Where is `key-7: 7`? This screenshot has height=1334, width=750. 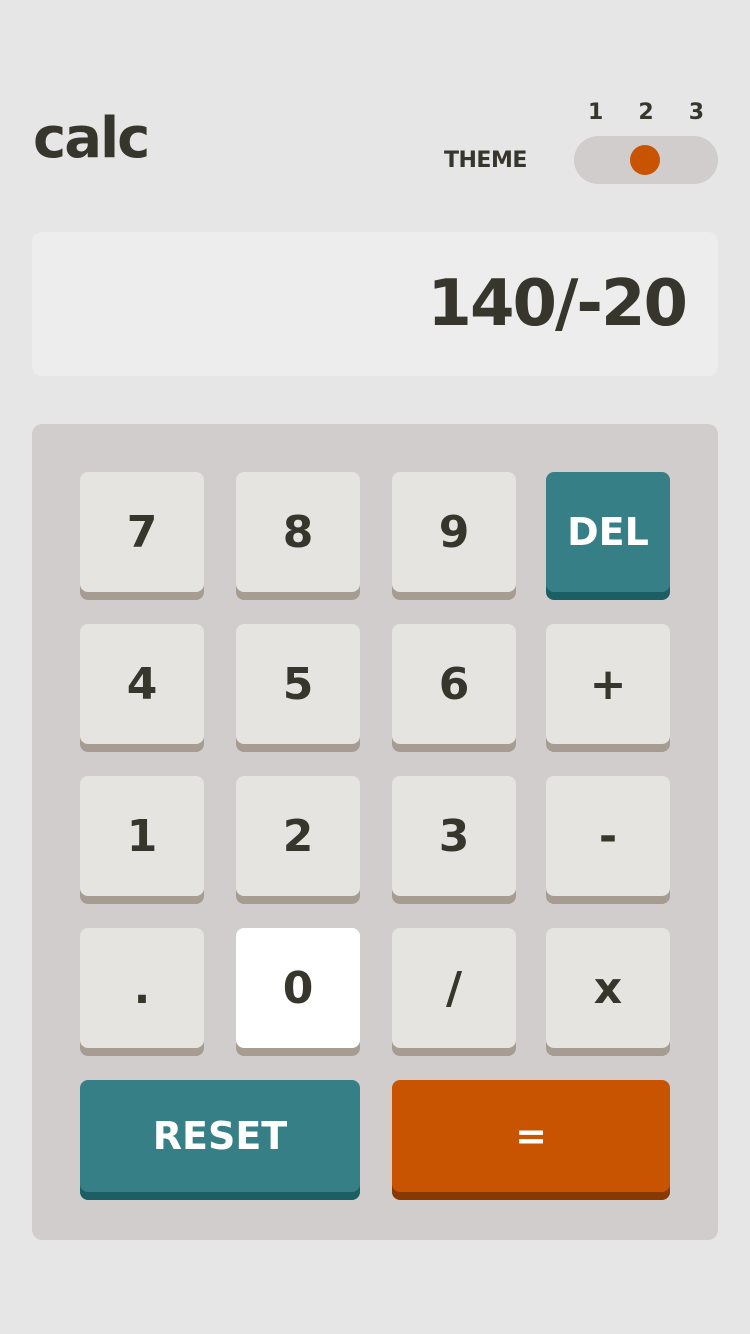
key-7: 7 is located at coordinates (142, 532).